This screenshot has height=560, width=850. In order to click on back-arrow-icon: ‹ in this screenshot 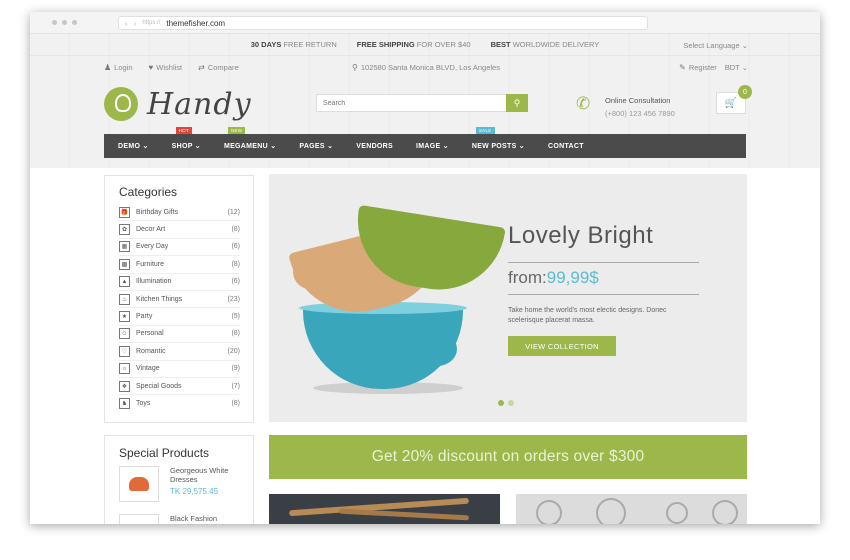, I will do `click(126, 23)`.